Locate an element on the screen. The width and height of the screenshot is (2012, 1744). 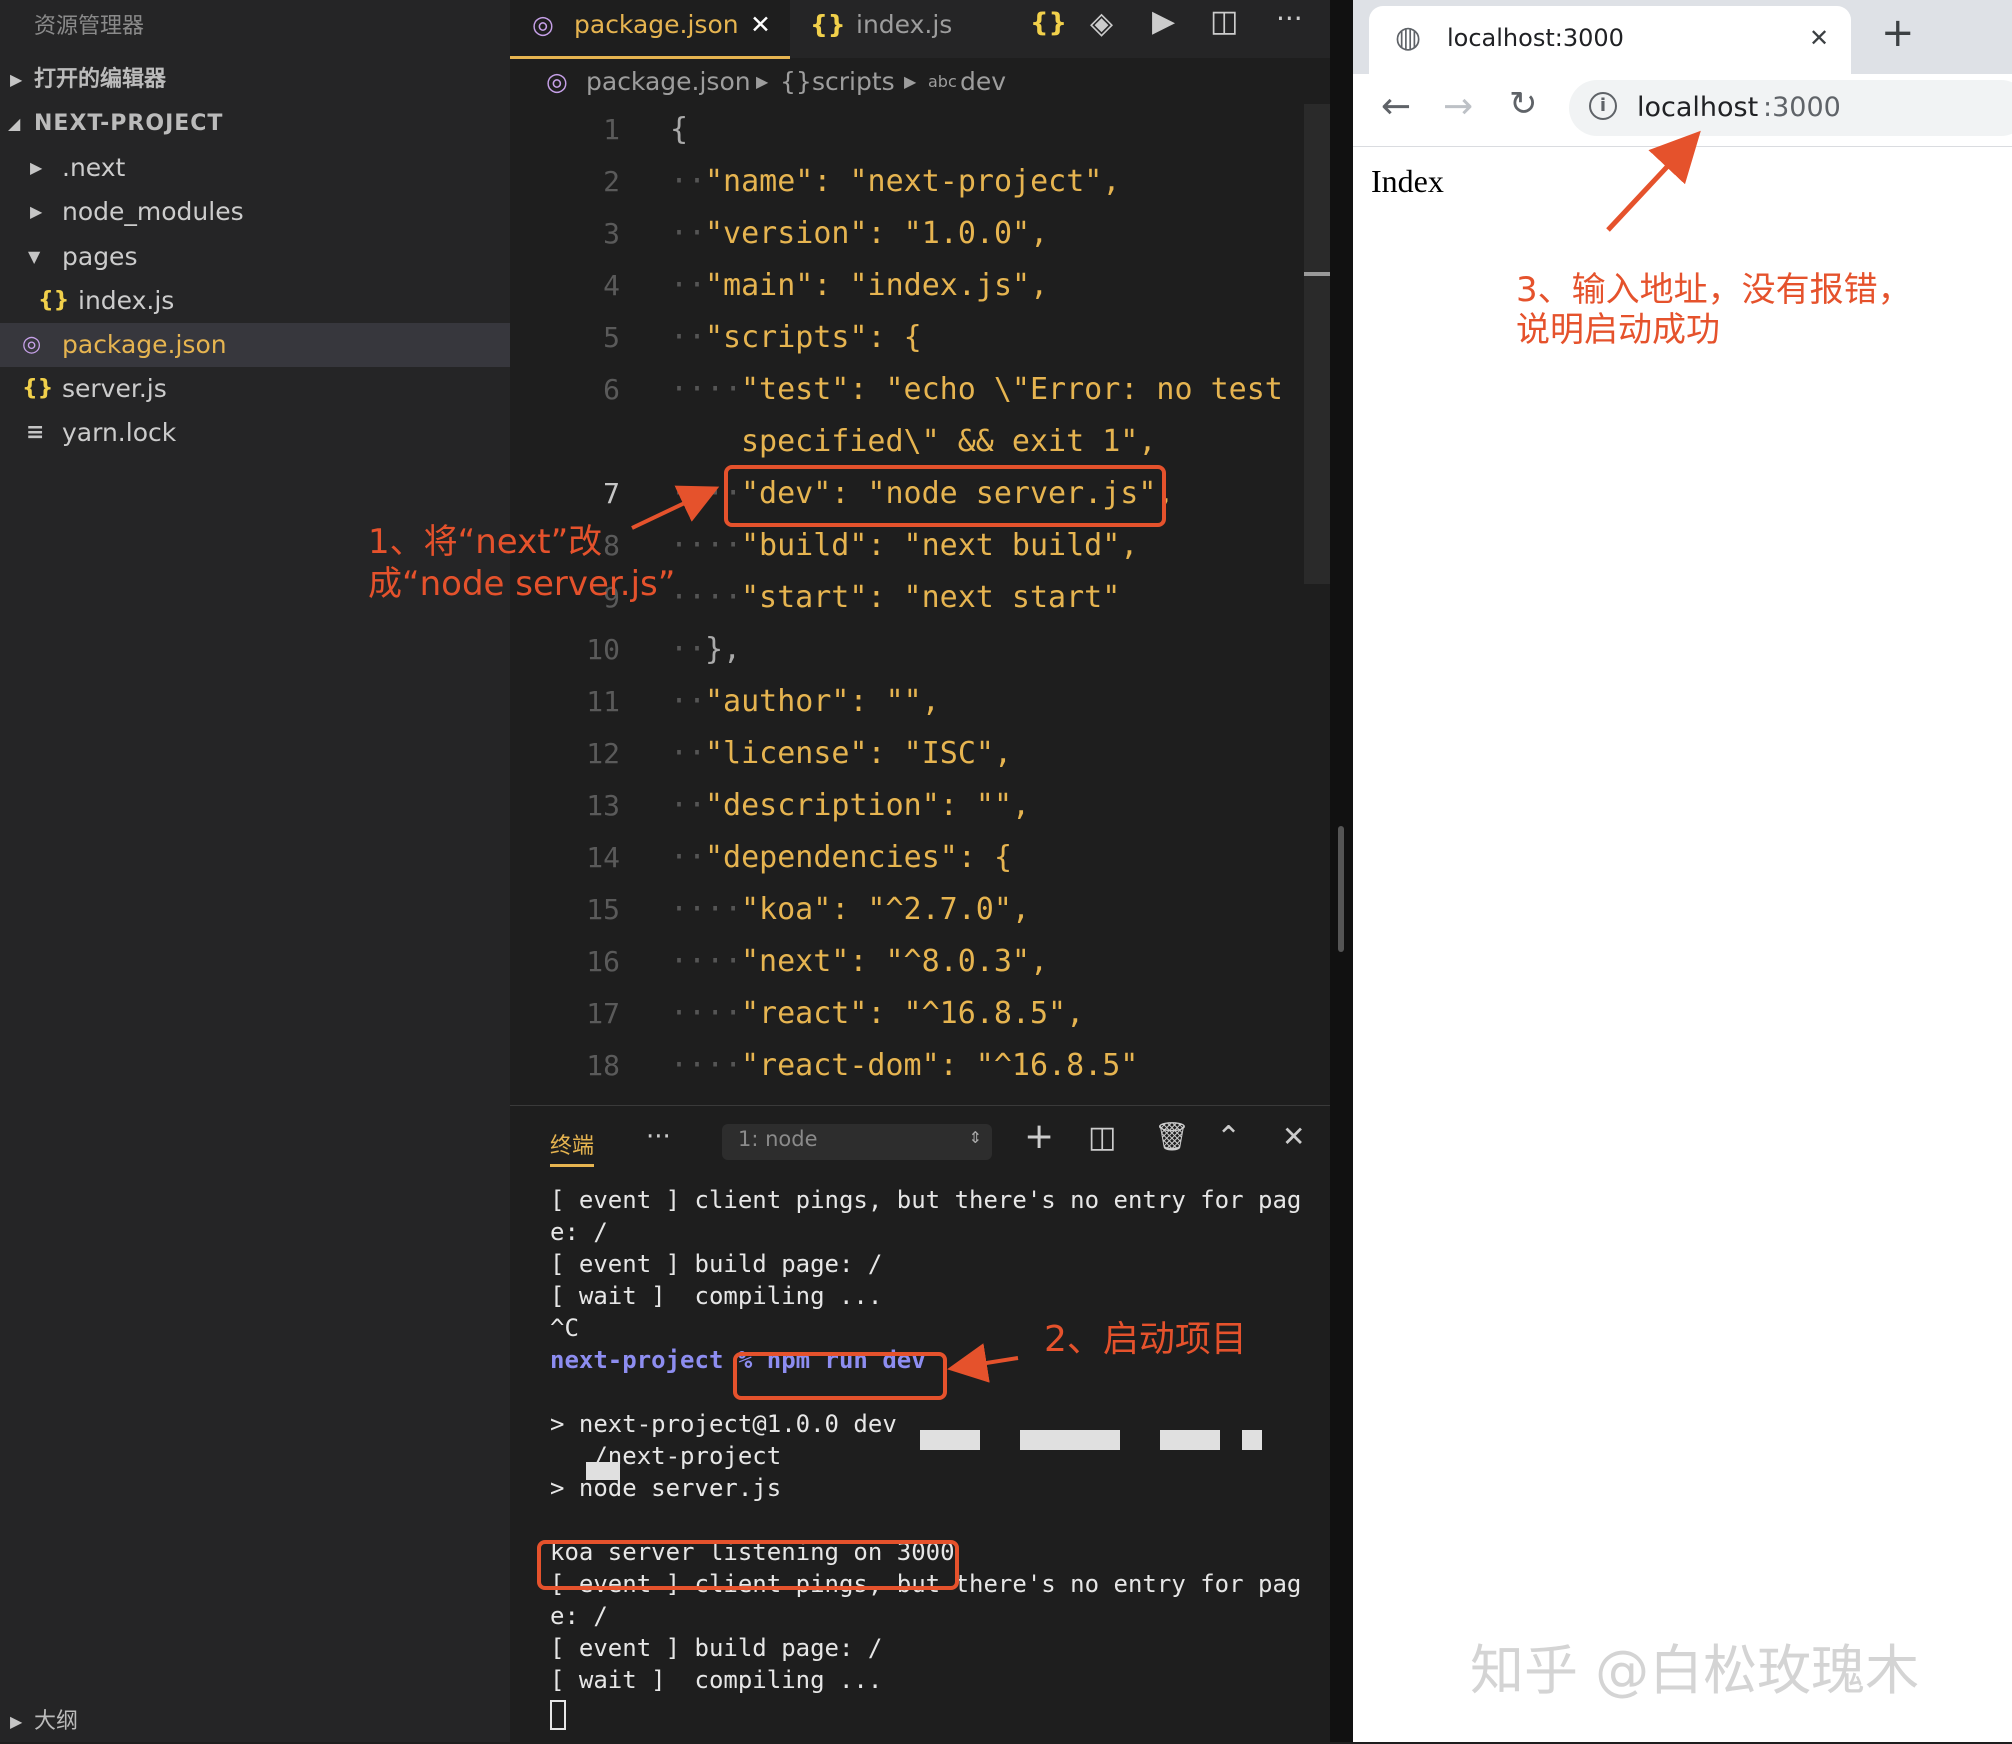
code-line: }, is located at coordinates (723, 649).